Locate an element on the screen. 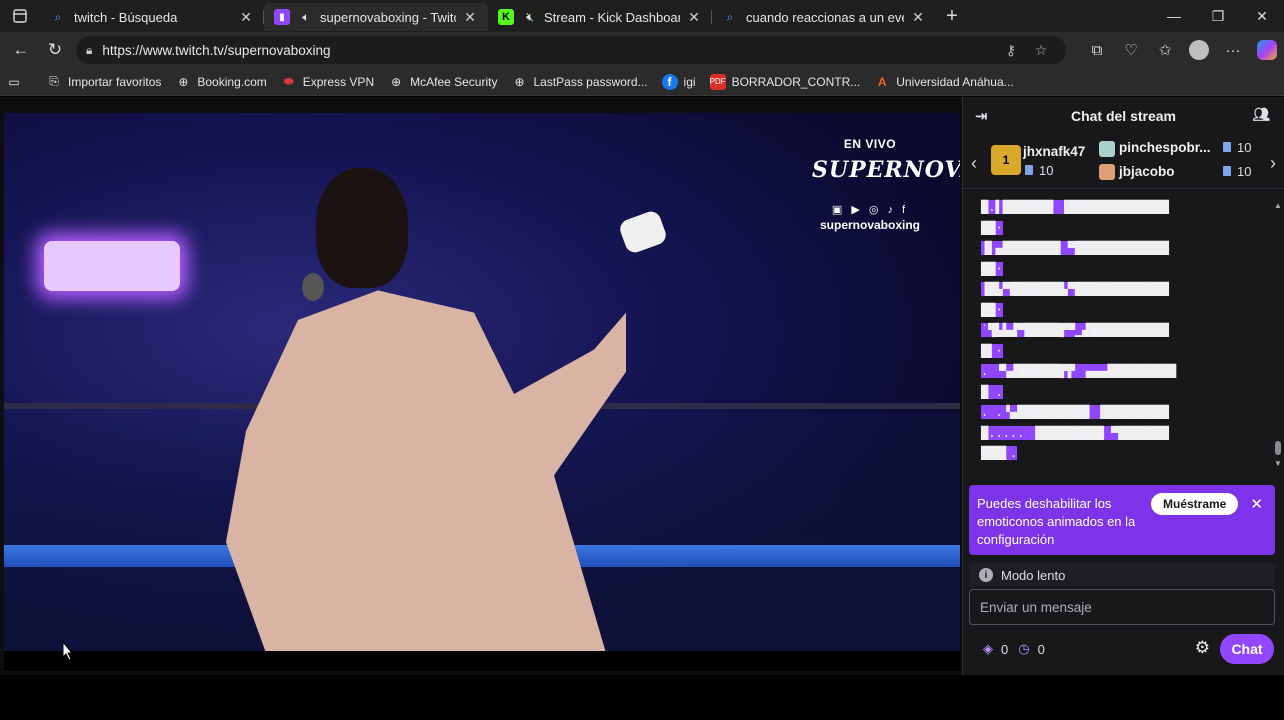  chat-scrollbar: ▲ ▼ is located at coordinates (1278, 336).